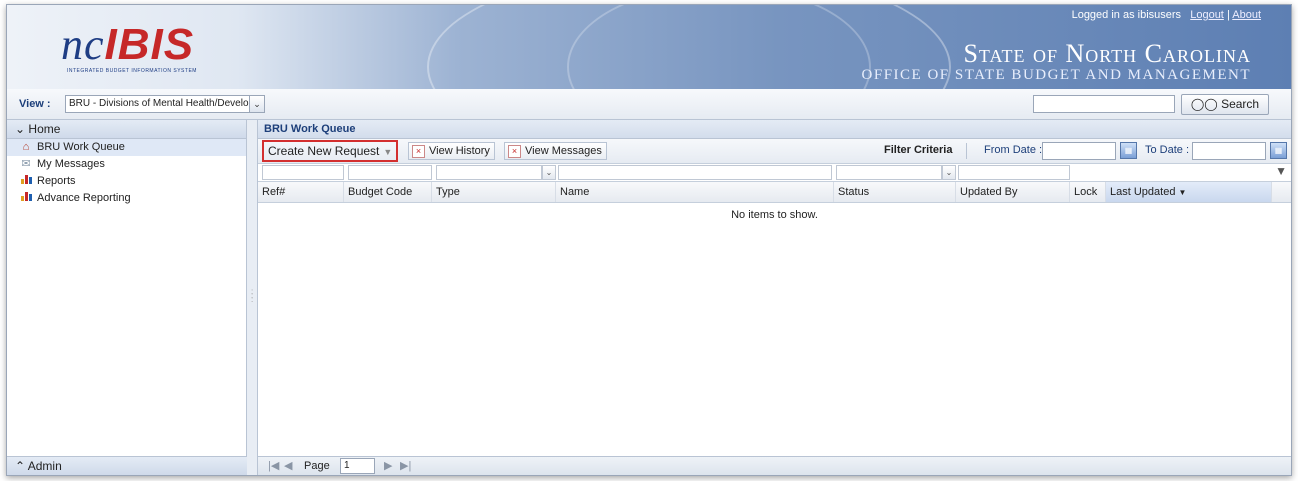  I want to click on dropdown-arrow-icon: ▼, so click(388, 152).